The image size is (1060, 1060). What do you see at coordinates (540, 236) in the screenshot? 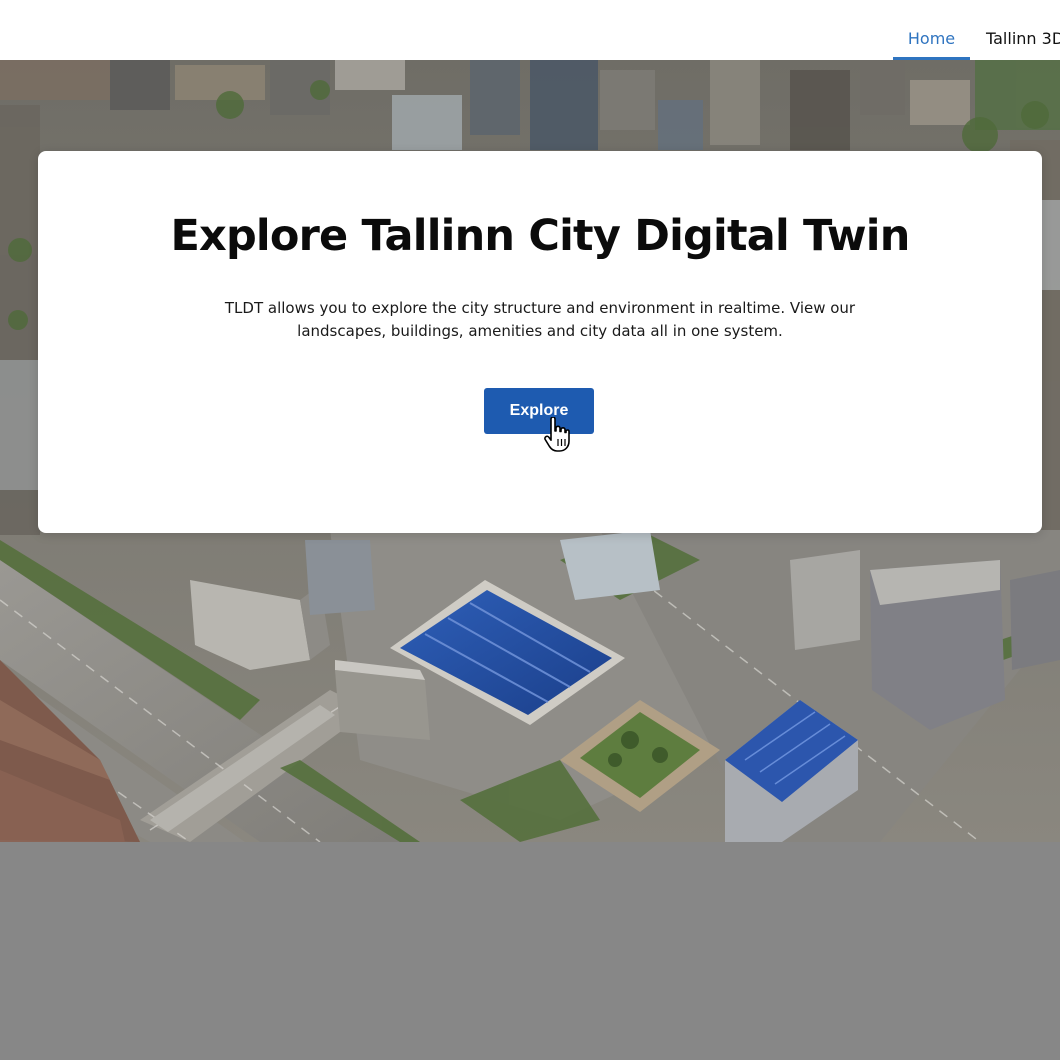
I see `page-title: Explore Tallinn City Digital Twin` at bounding box center [540, 236].